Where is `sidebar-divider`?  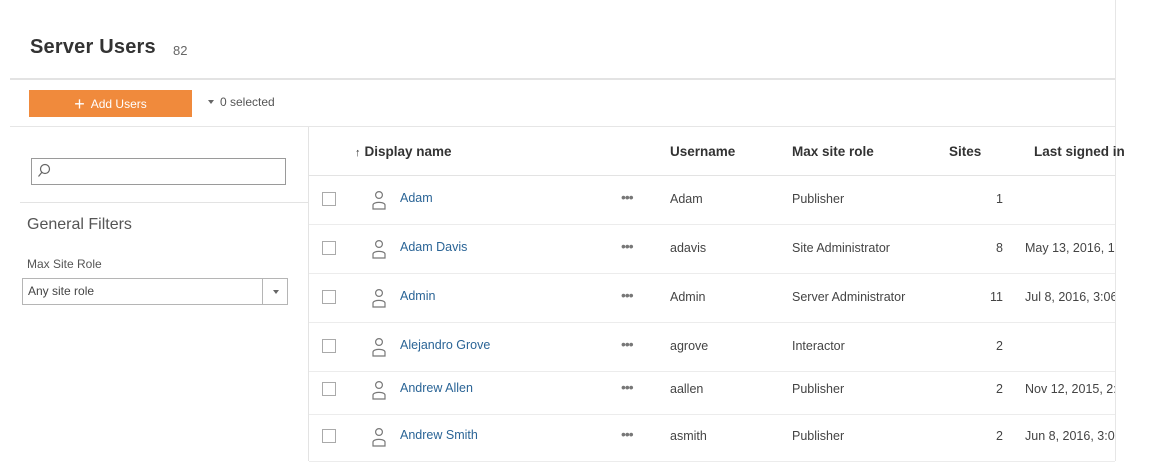
sidebar-divider is located at coordinates (164, 202).